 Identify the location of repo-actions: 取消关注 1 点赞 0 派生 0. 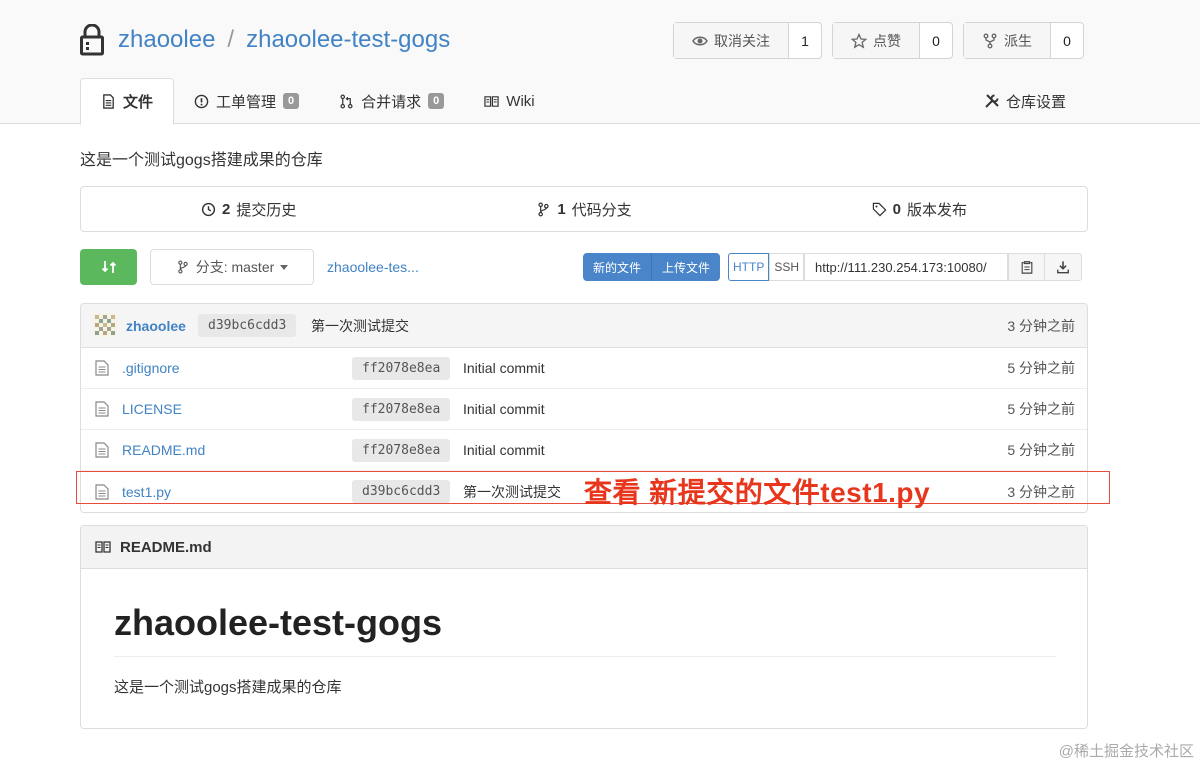
(878, 40).